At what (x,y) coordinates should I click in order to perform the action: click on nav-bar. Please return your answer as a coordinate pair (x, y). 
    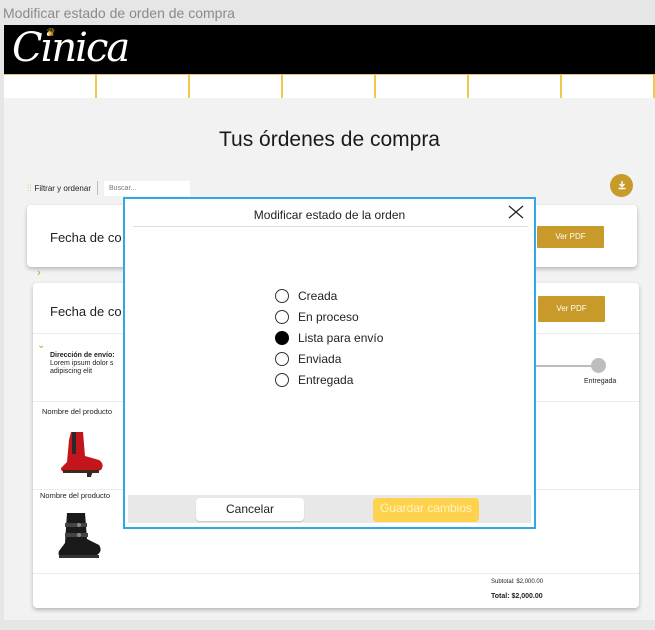
    Looking at the image, I should click on (329, 86).